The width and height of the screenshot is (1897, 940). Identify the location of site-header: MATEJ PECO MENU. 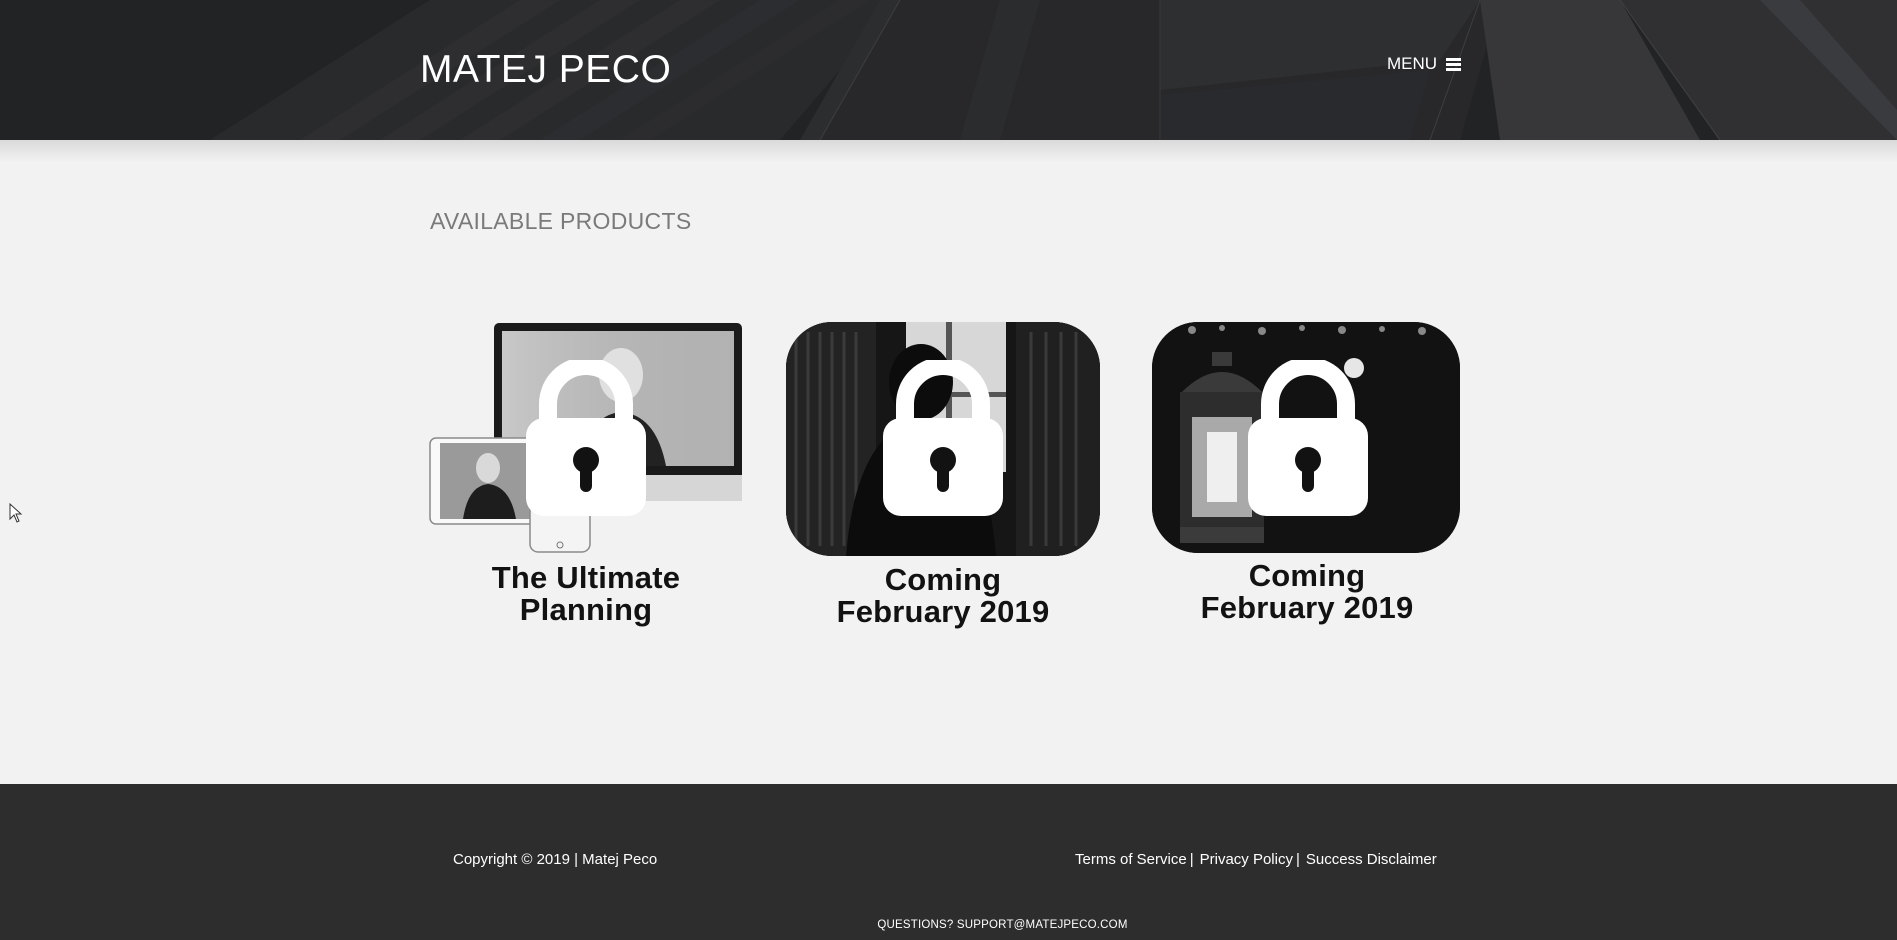
(948, 70).